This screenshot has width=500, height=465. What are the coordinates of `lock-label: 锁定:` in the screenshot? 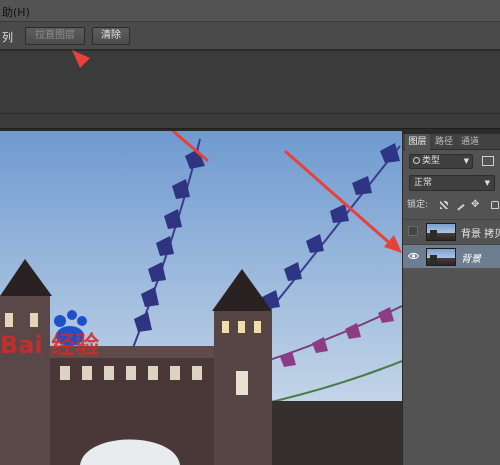 It's located at (418, 205).